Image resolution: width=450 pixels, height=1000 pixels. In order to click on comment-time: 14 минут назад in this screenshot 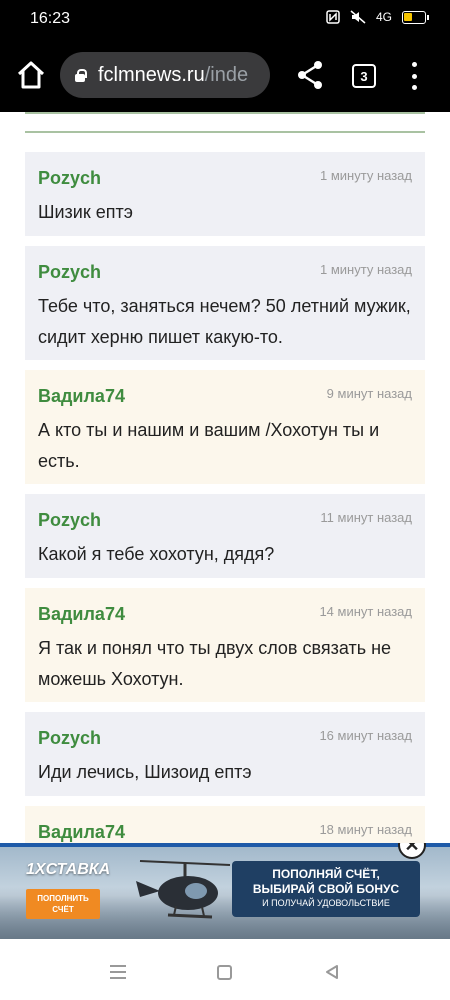, I will do `click(365, 611)`.